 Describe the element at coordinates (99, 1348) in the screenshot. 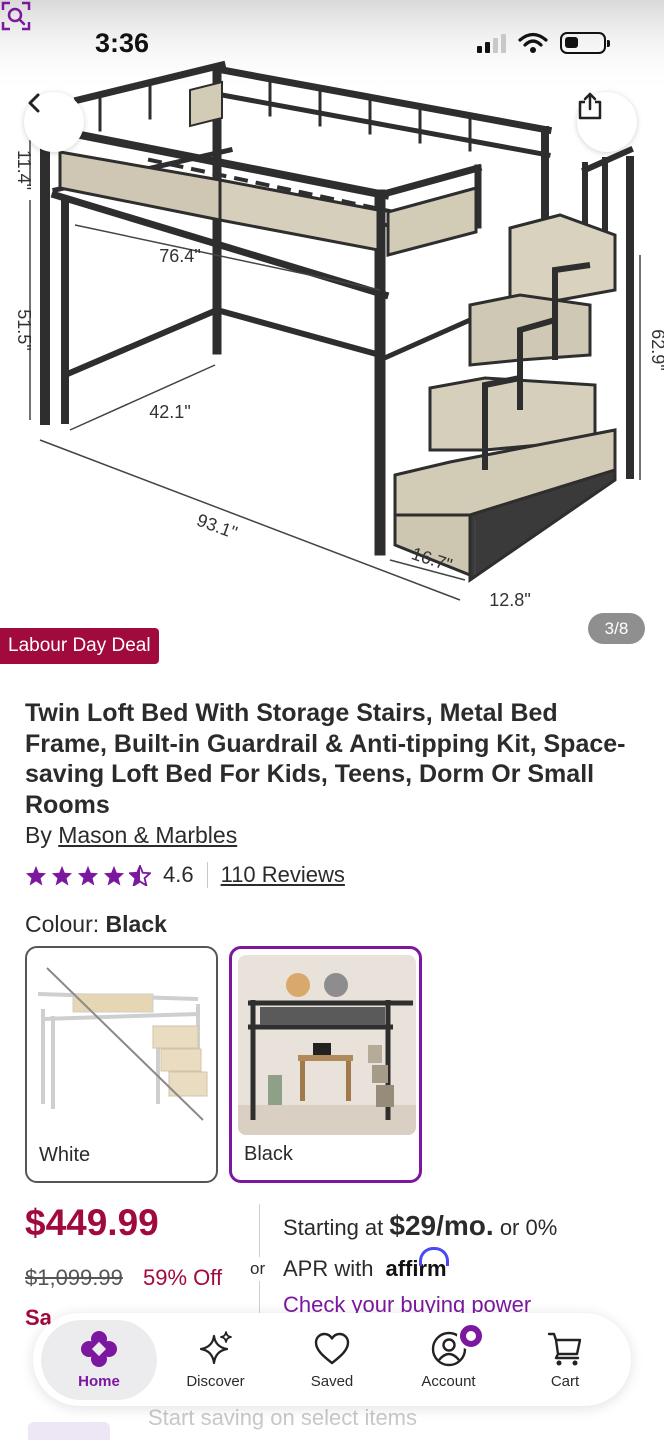

I see `home-flower-icon` at that location.